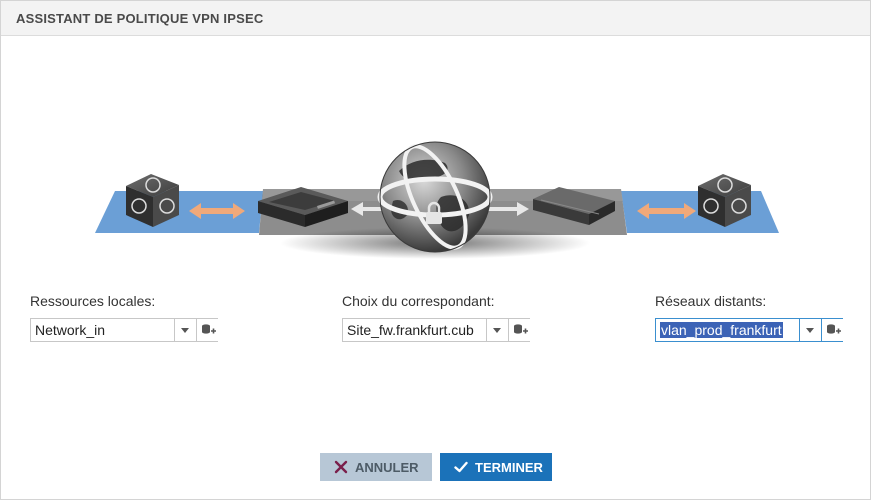 This screenshot has height=500, width=871. I want to click on finish-button-label: TERMINER, so click(509, 467).